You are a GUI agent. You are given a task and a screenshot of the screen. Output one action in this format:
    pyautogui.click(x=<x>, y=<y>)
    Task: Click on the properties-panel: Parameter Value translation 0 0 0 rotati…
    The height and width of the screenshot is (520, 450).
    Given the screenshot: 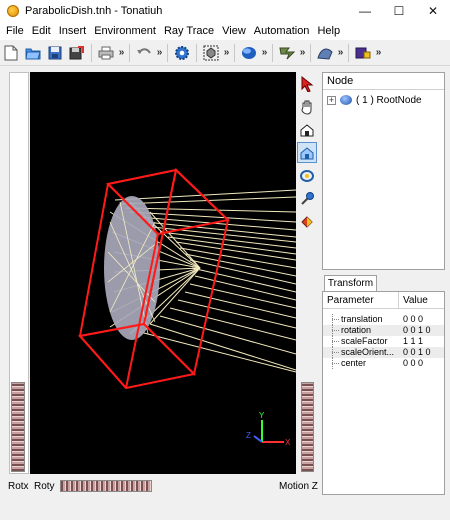 What is the action you would take?
    pyautogui.click(x=383, y=393)
    